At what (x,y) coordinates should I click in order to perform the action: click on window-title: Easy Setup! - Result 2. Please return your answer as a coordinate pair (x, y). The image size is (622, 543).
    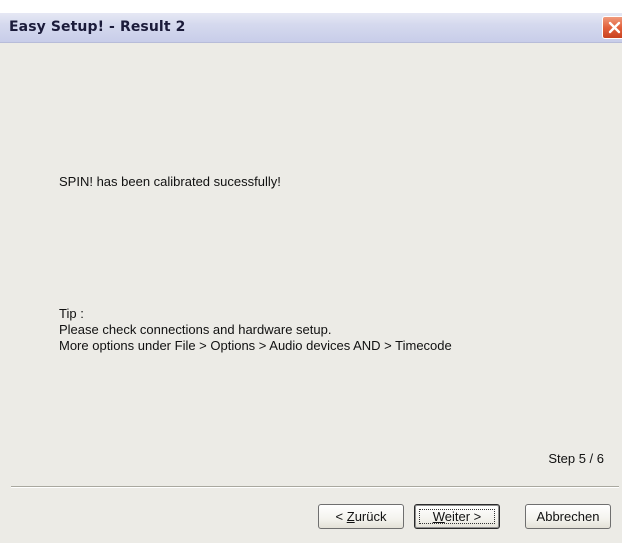
    Looking at the image, I should click on (97, 27).